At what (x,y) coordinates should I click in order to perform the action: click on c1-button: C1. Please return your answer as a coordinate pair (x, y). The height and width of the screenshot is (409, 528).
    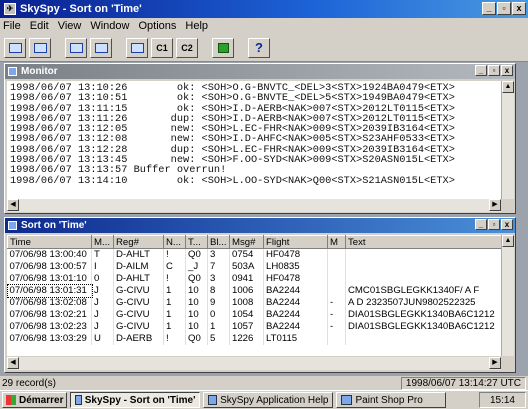
    Looking at the image, I should click on (162, 47).